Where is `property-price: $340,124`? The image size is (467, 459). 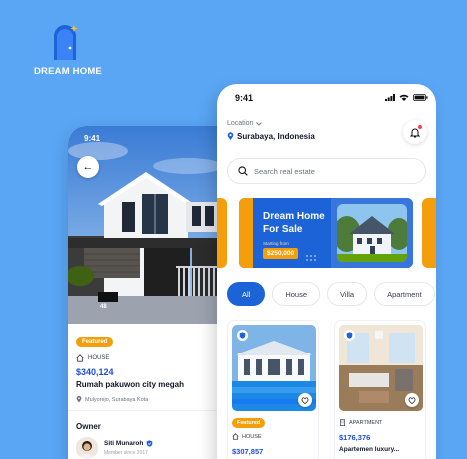 property-price: $340,124 is located at coordinates (95, 372).